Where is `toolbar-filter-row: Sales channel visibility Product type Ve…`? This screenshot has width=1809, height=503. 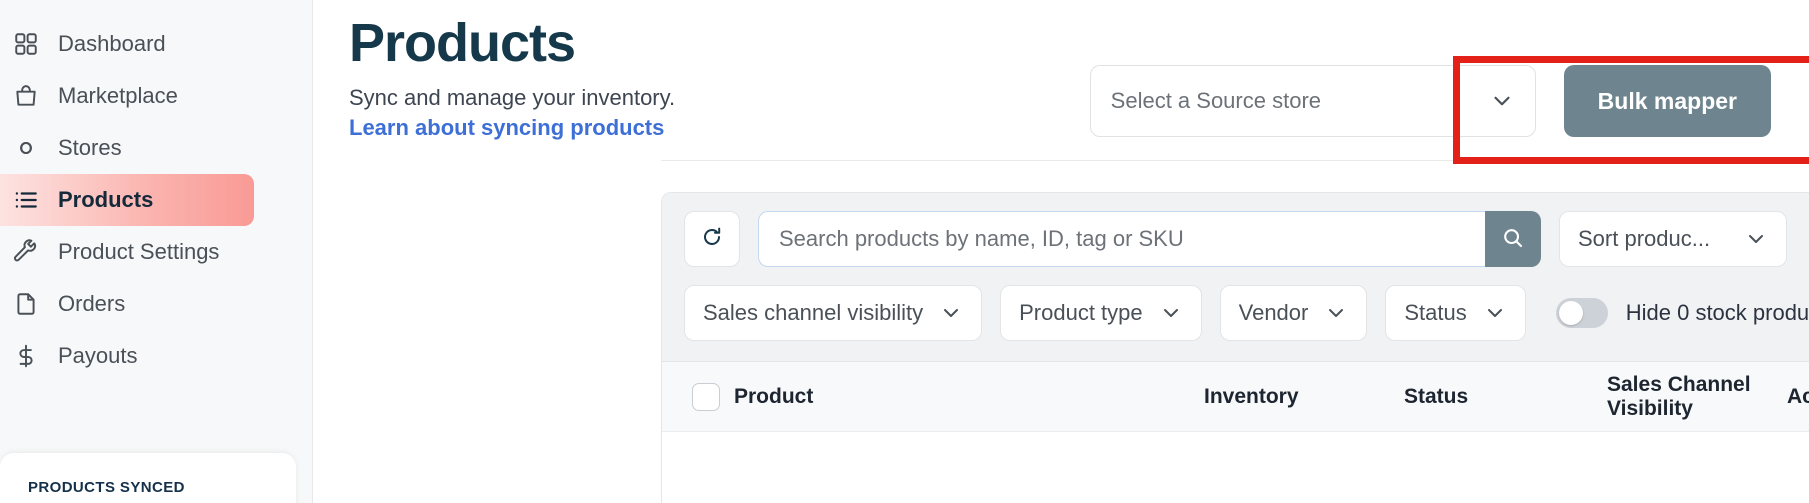 toolbar-filter-row: Sales channel visibility Product type Ve… is located at coordinates (1246, 313).